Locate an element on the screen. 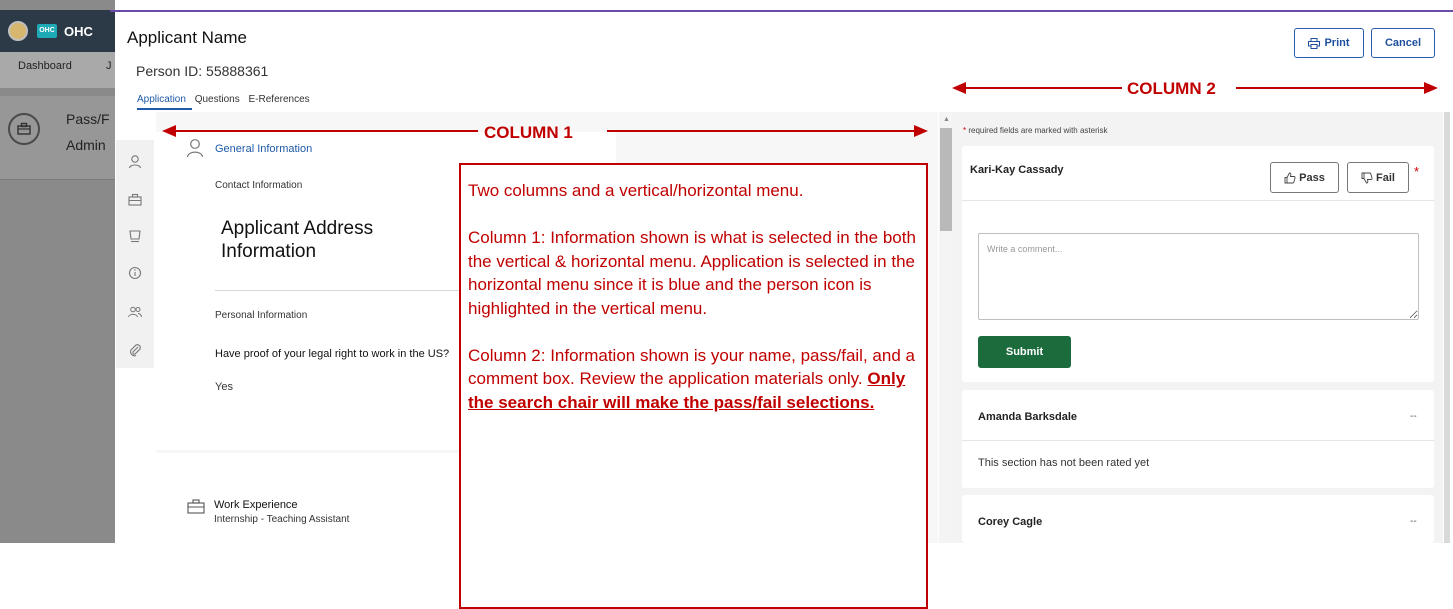 The height and width of the screenshot is (609, 1453). horizontal-menu: Application Questions E-References is located at coordinates (226, 99).